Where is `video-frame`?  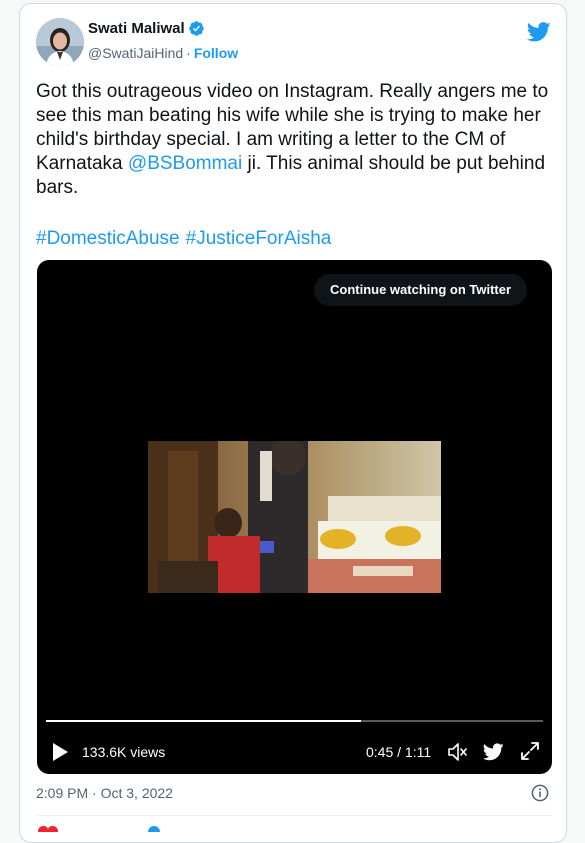 video-frame is located at coordinates (294, 517).